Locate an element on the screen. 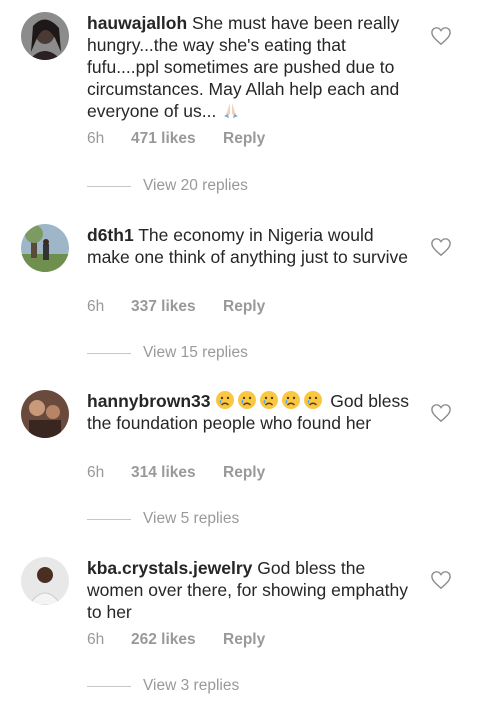 The image size is (480, 709). view-replies-label: View 3 replies is located at coordinates (191, 685).